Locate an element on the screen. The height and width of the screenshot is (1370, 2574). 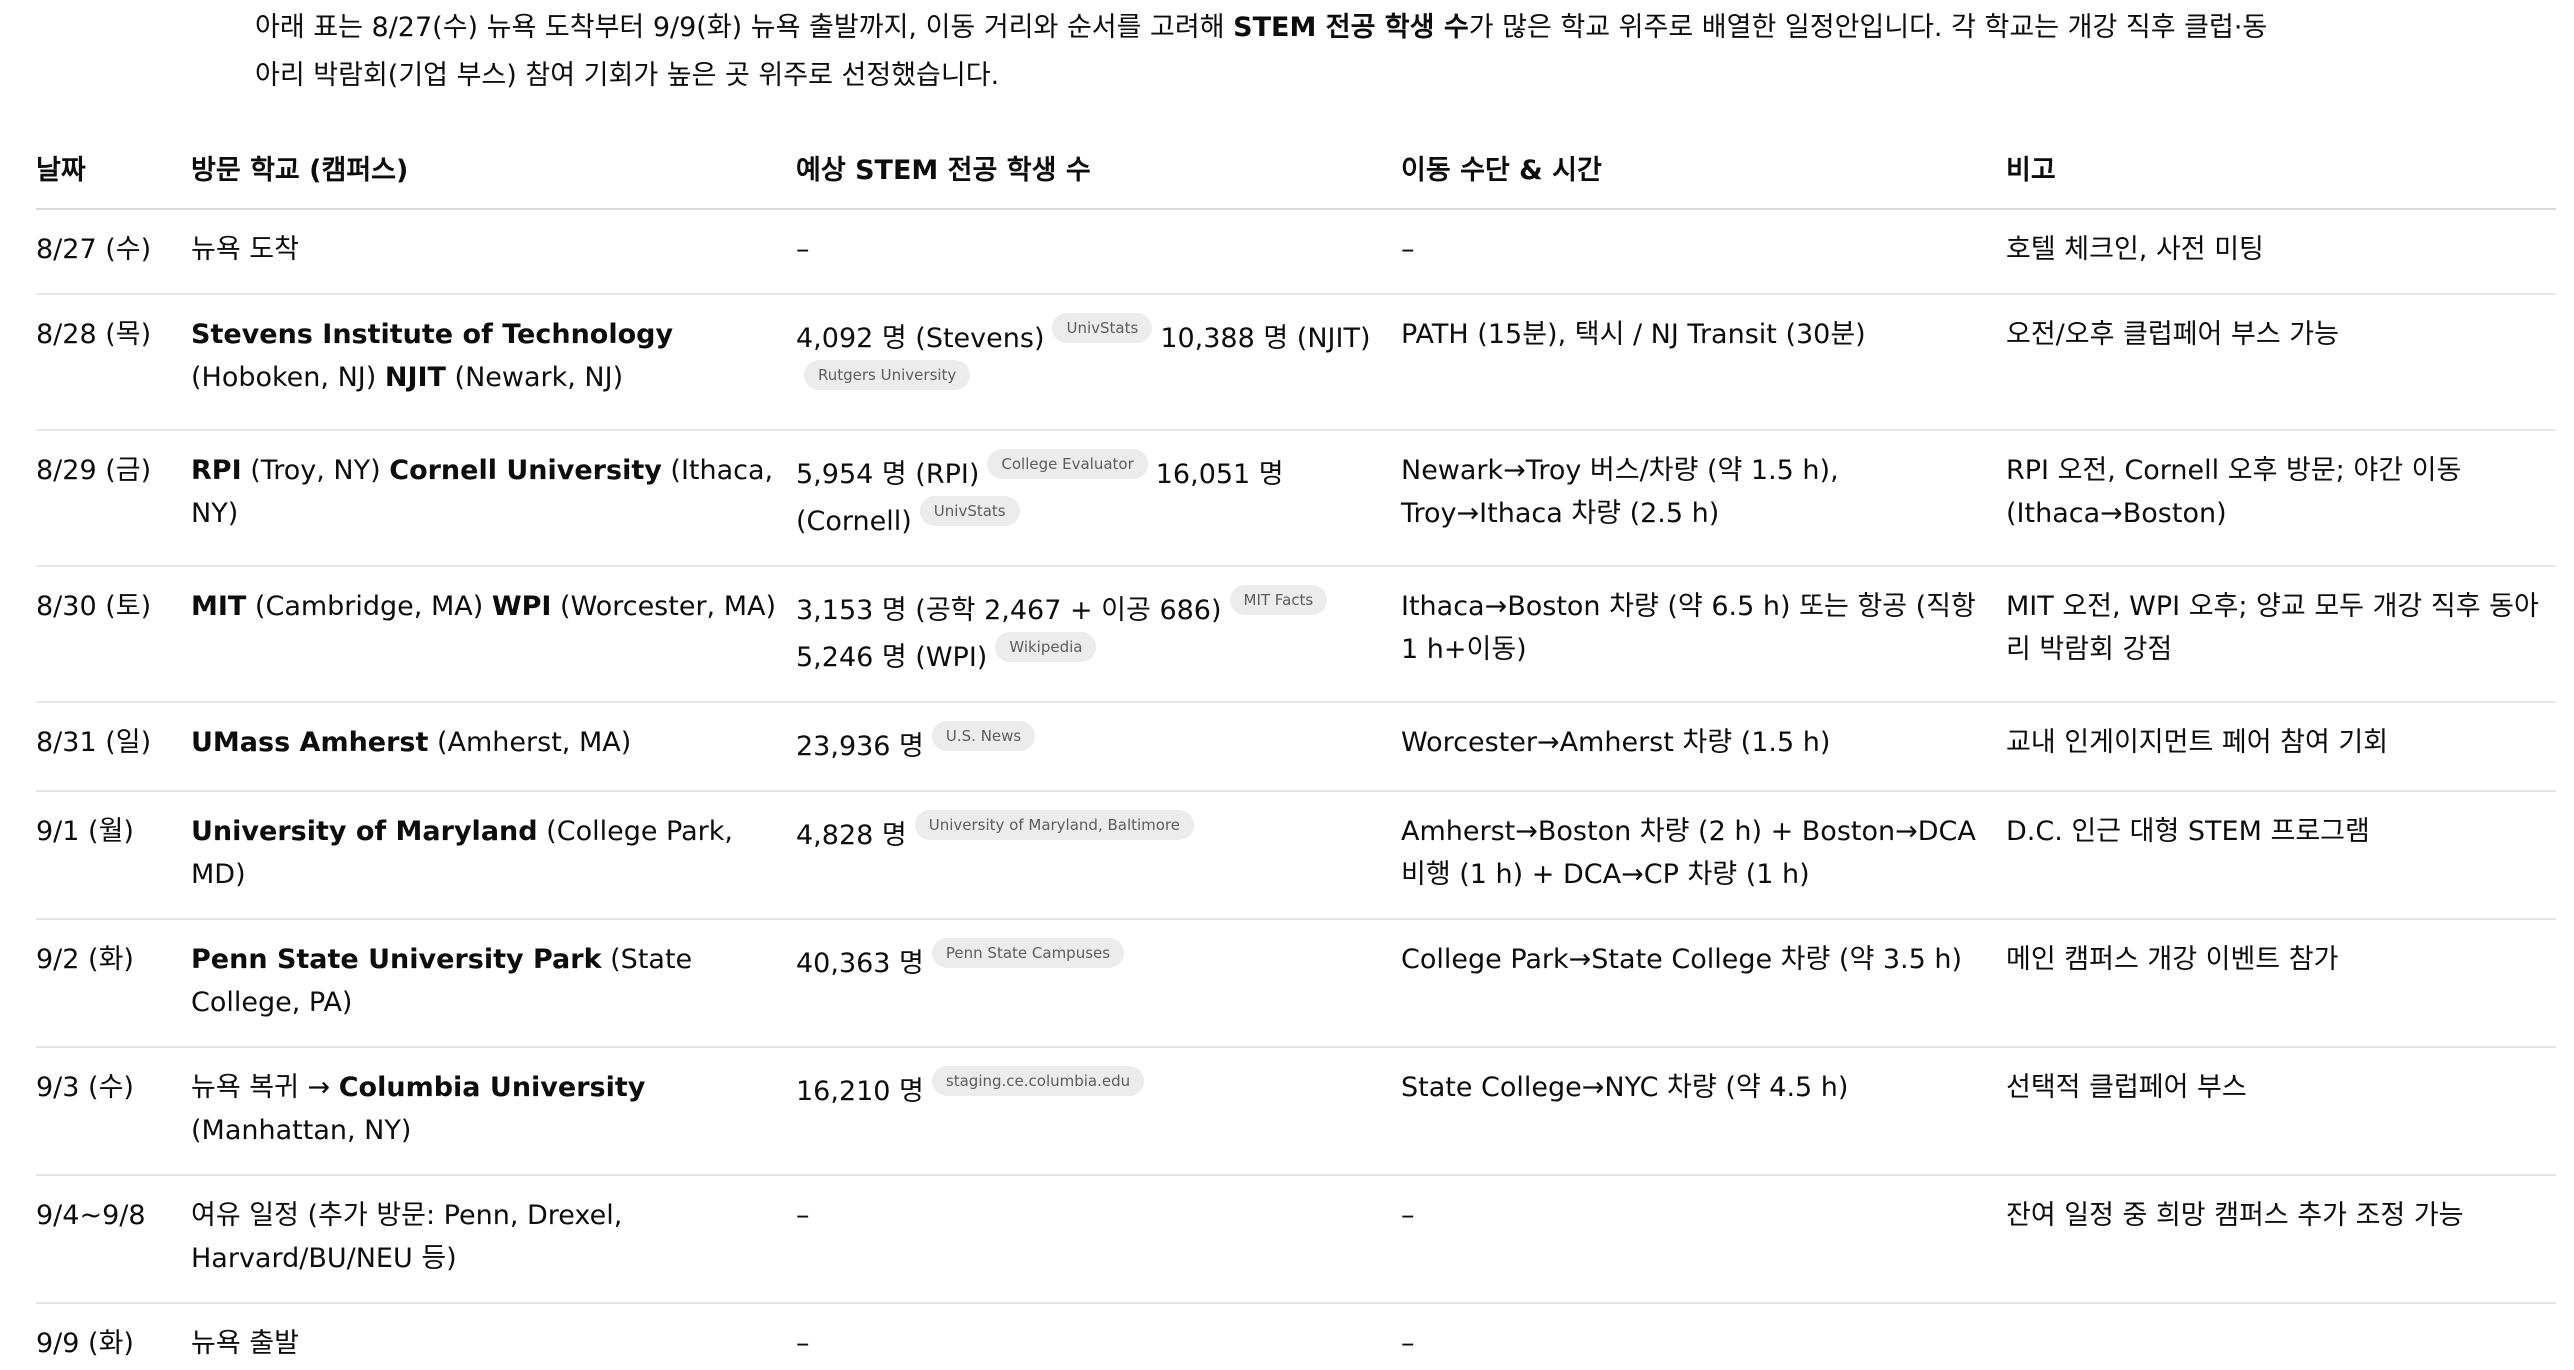
school-name: UMass Amherst is located at coordinates (310, 742).